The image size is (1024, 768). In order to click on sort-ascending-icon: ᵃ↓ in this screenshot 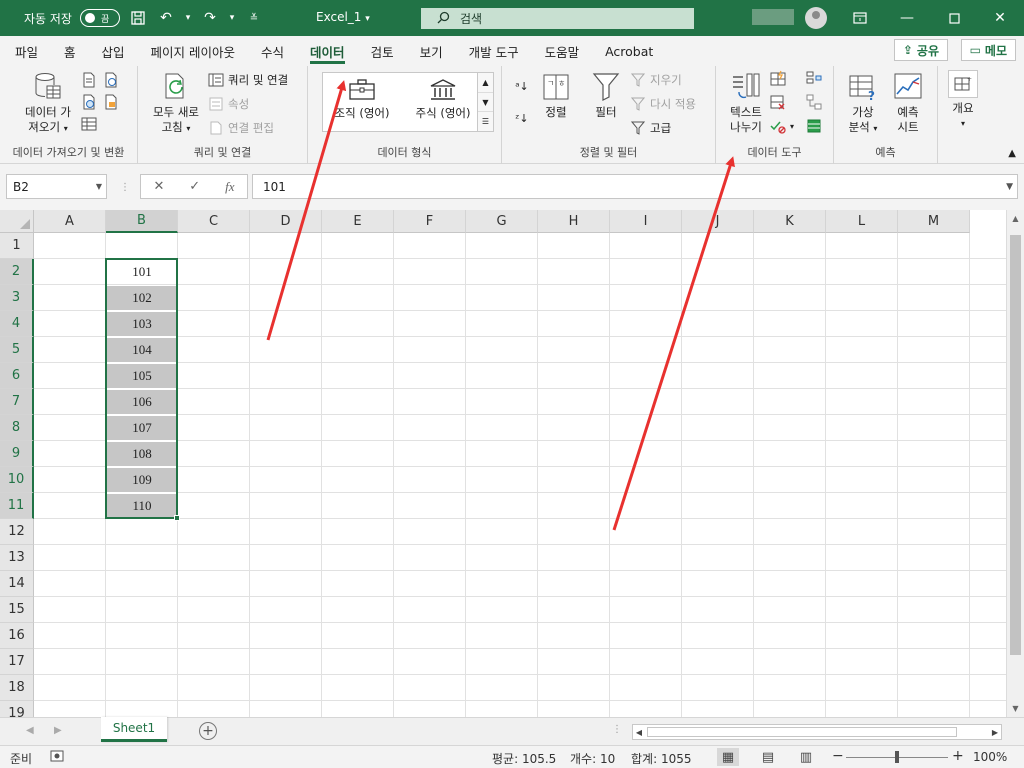, I will do `click(522, 86)`.